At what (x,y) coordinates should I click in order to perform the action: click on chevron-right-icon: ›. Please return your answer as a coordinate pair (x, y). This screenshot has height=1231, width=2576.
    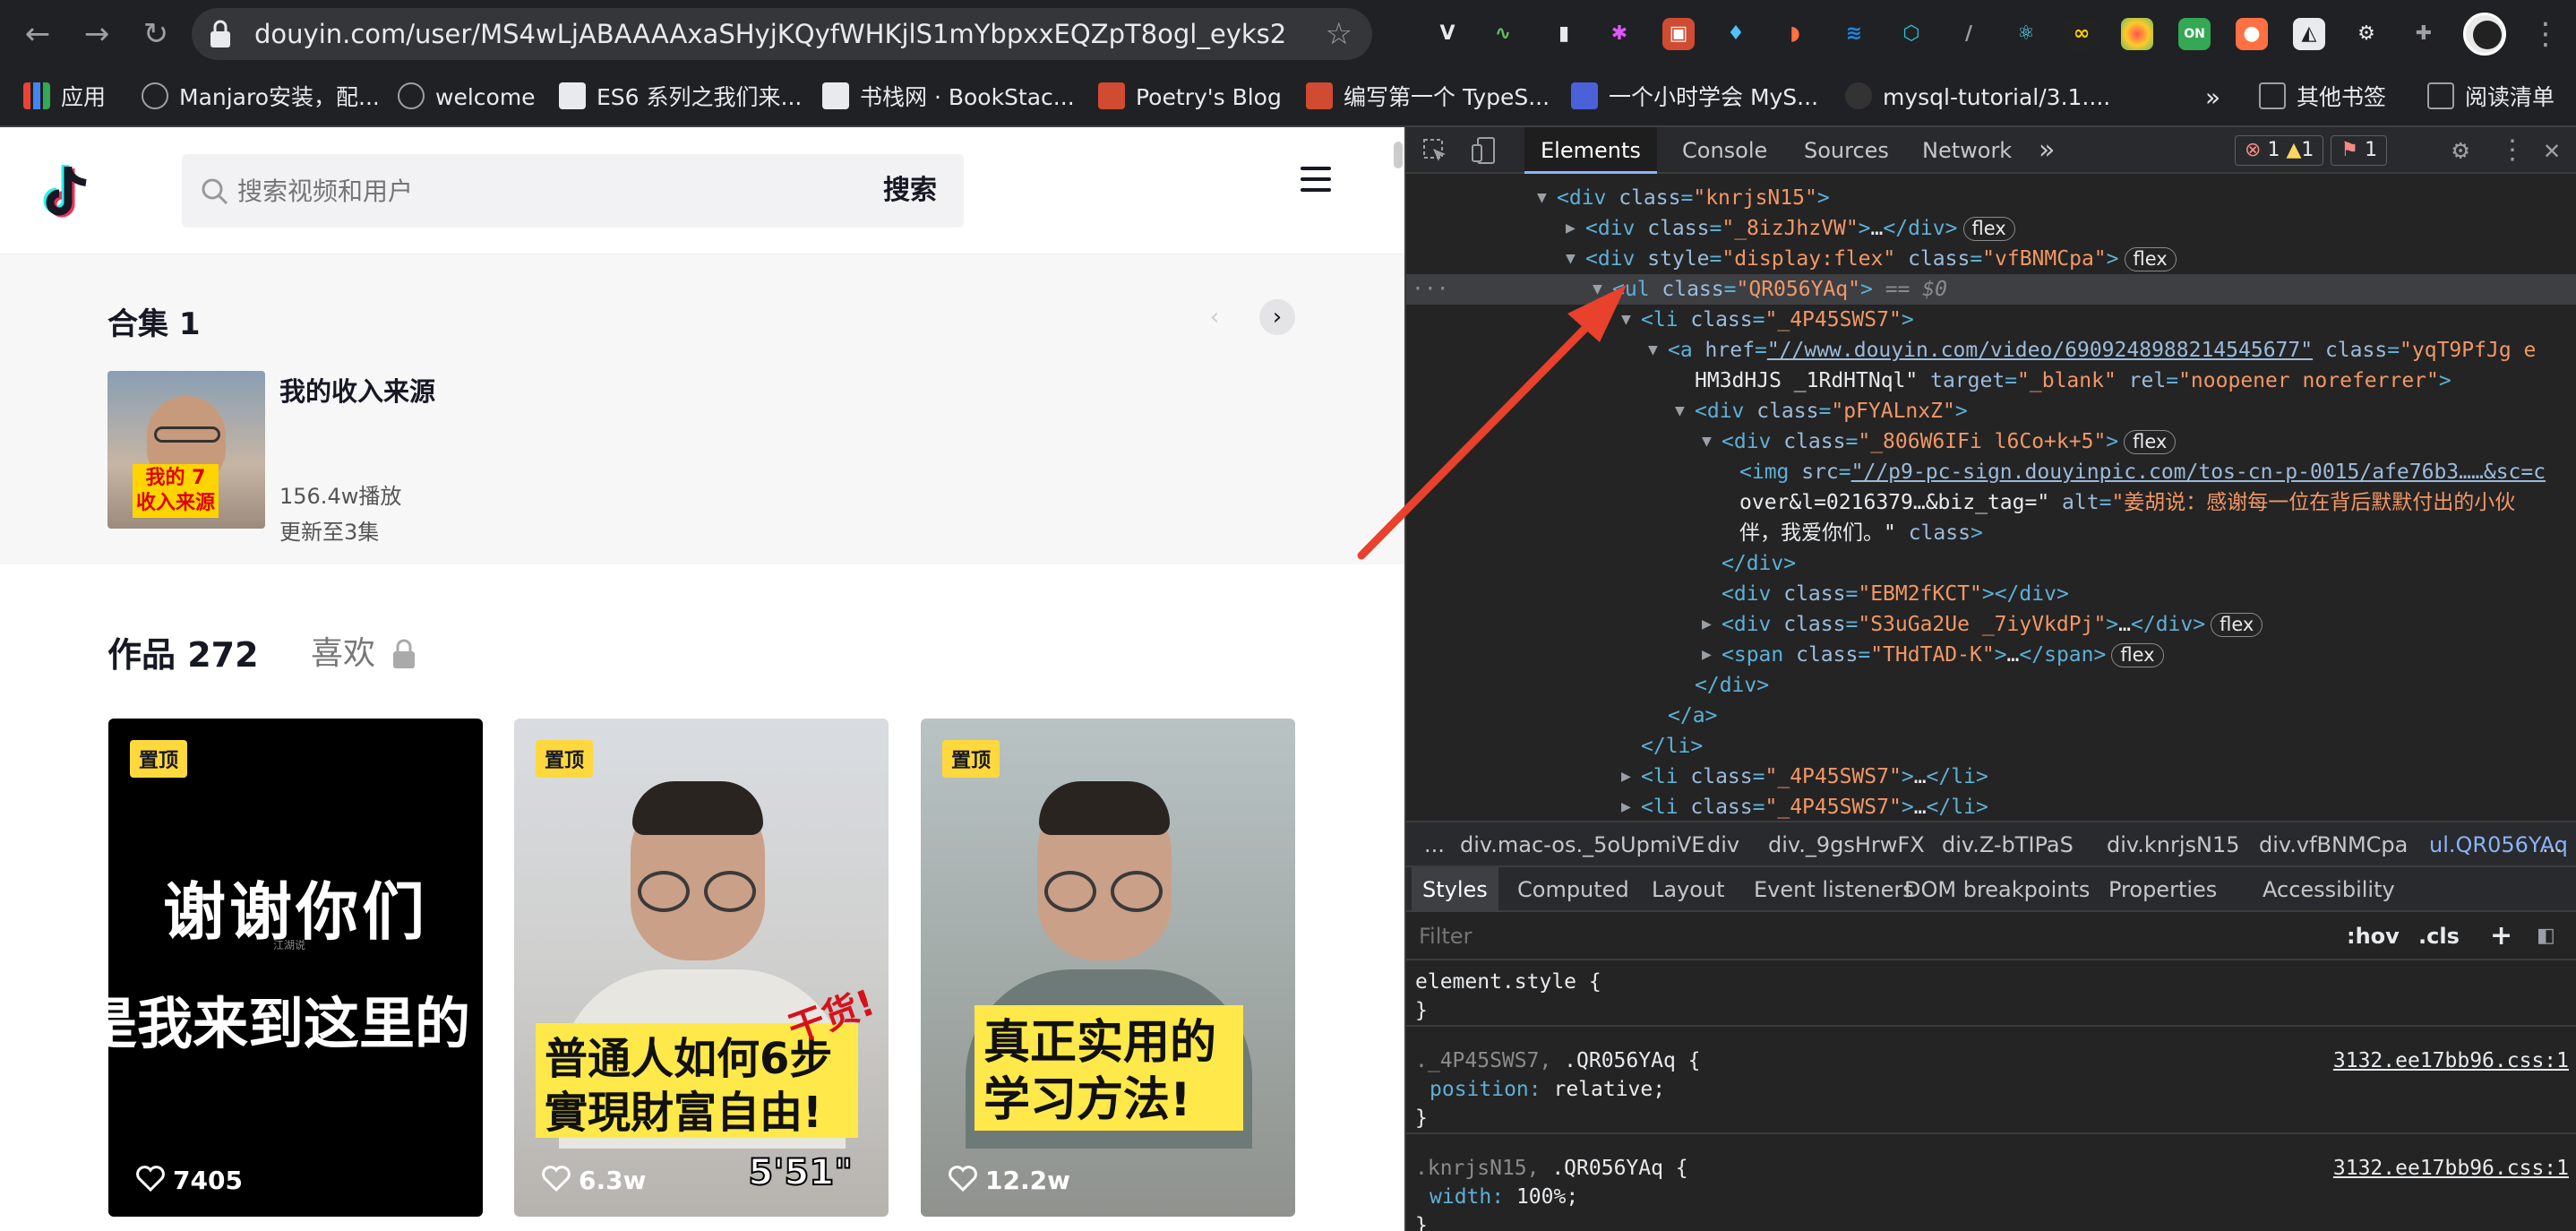
    Looking at the image, I should click on (1277, 317).